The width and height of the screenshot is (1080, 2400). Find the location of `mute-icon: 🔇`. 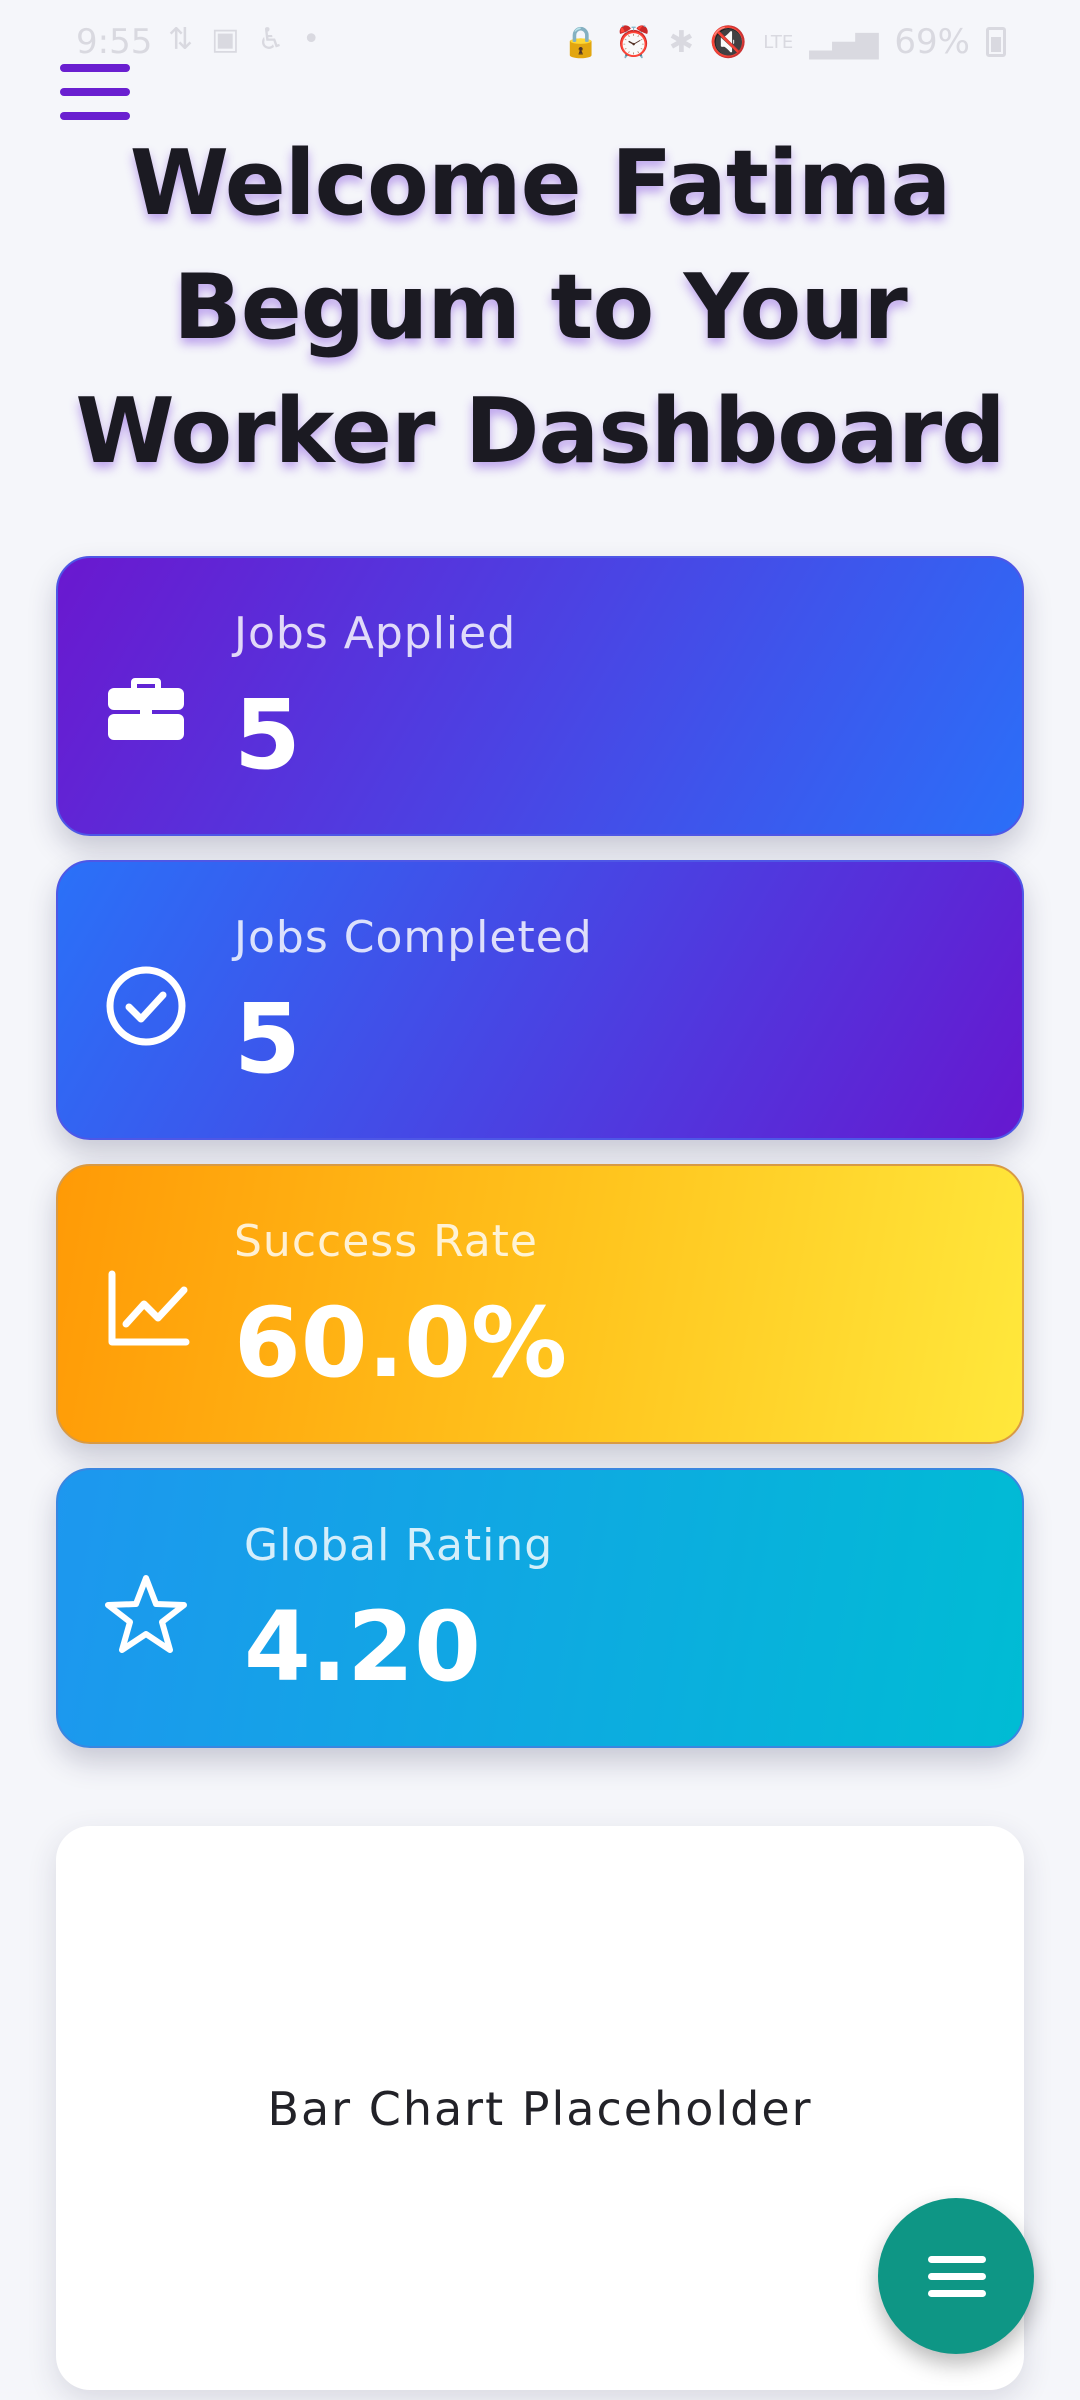

mute-icon: 🔇 is located at coordinates (728, 42).